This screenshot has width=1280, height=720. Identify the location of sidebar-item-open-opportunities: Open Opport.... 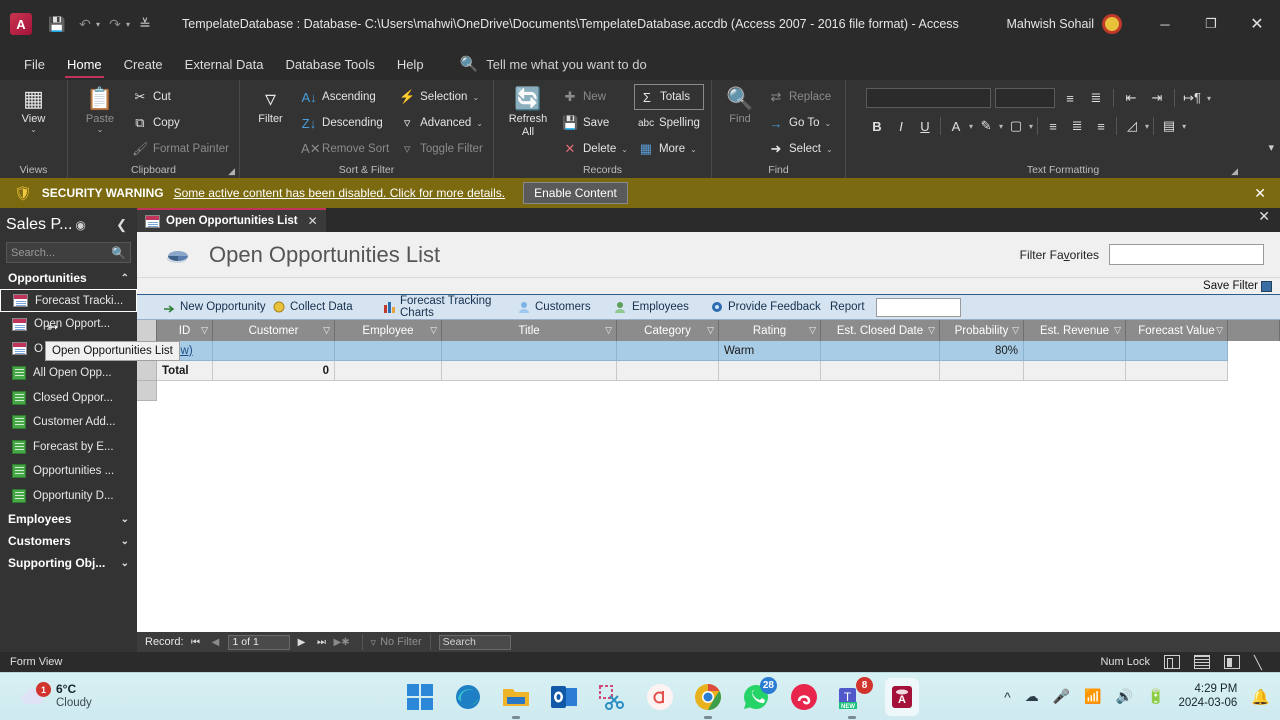
(68, 324).